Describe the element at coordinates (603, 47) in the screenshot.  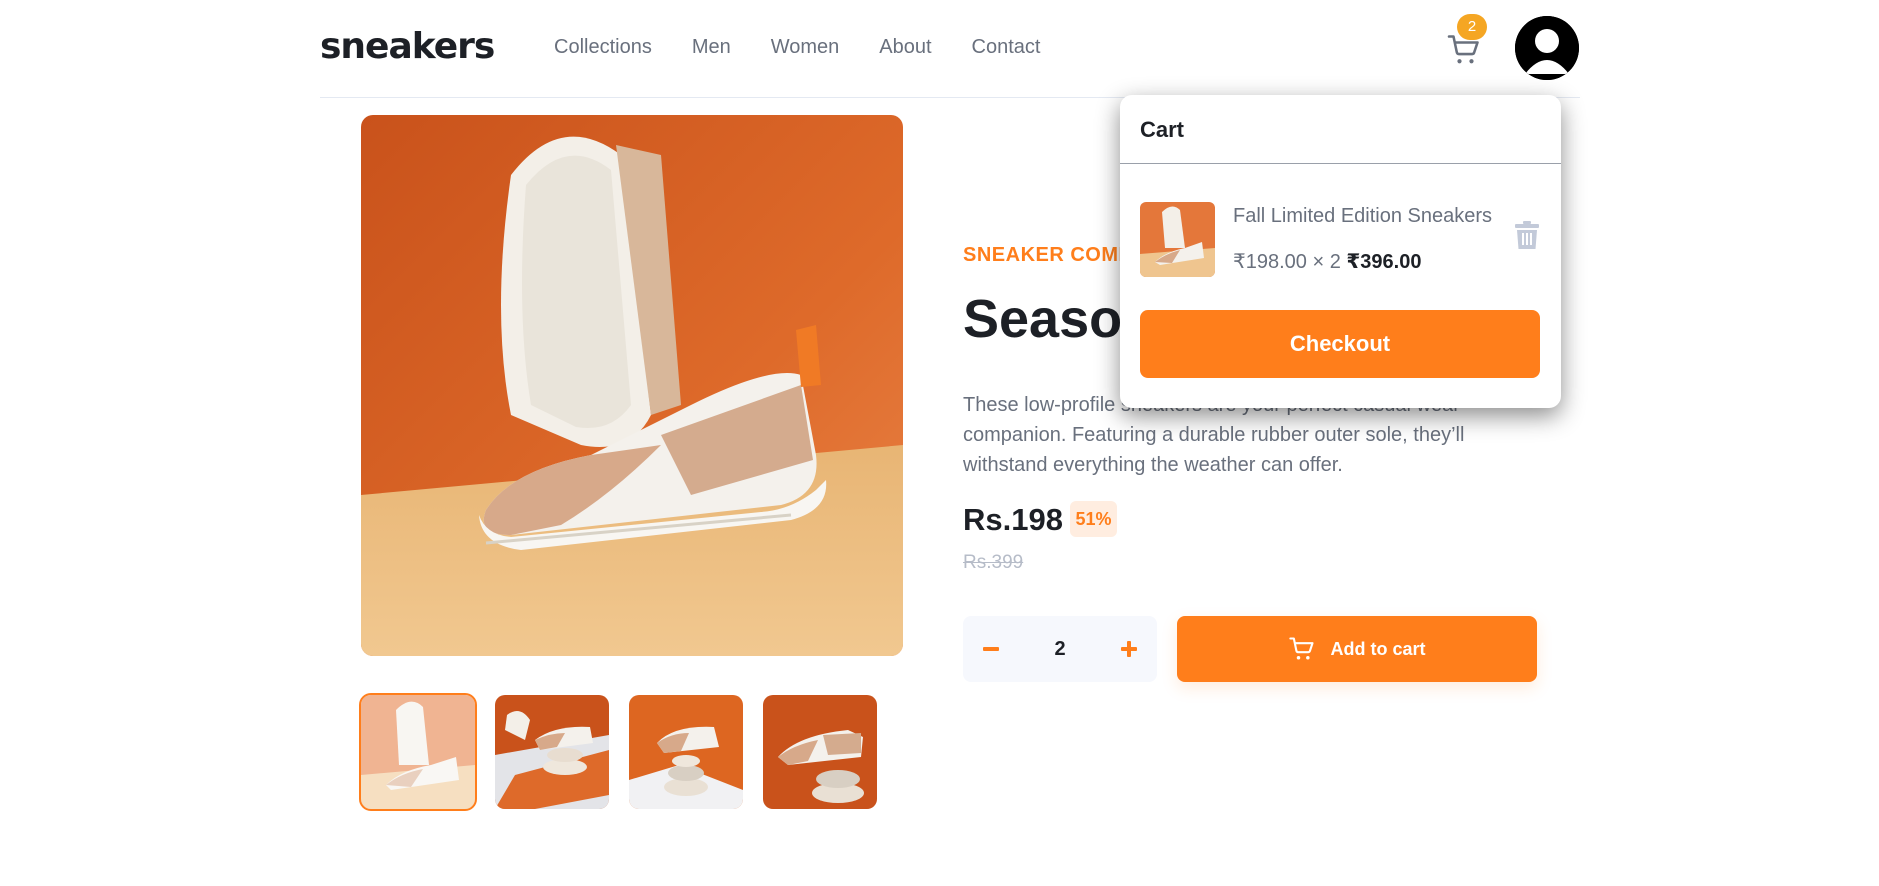
I see `nav-collections: Collections` at that location.